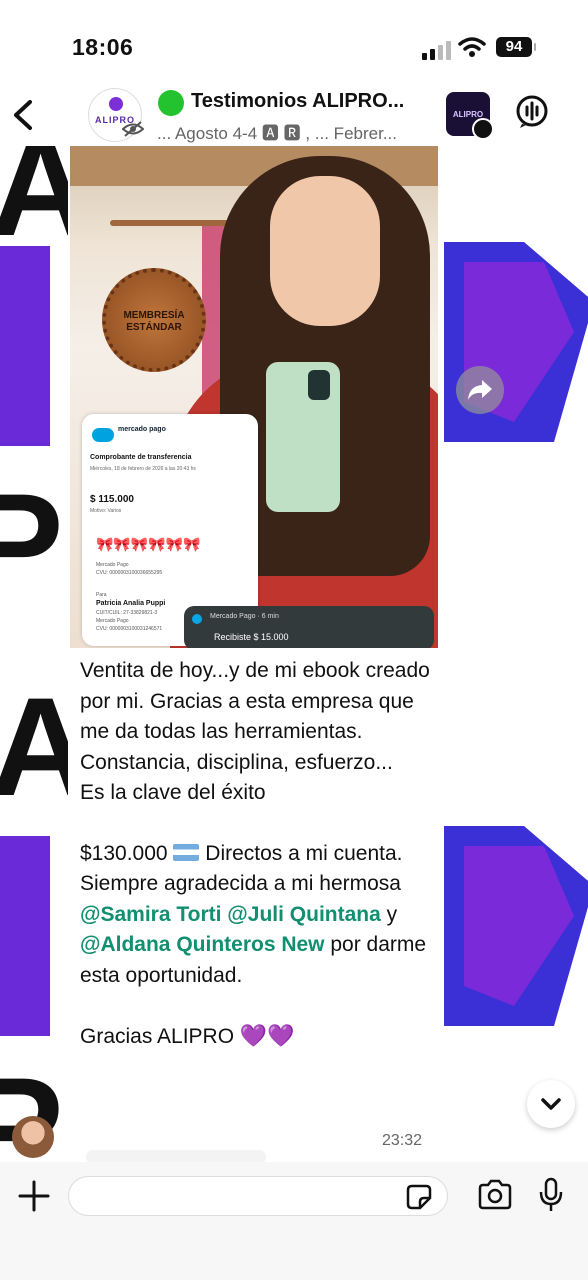 This screenshot has height=1280, width=588. What do you see at coordinates (103, 47) in the screenshot?
I see `clock: 18:06` at bounding box center [103, 47].